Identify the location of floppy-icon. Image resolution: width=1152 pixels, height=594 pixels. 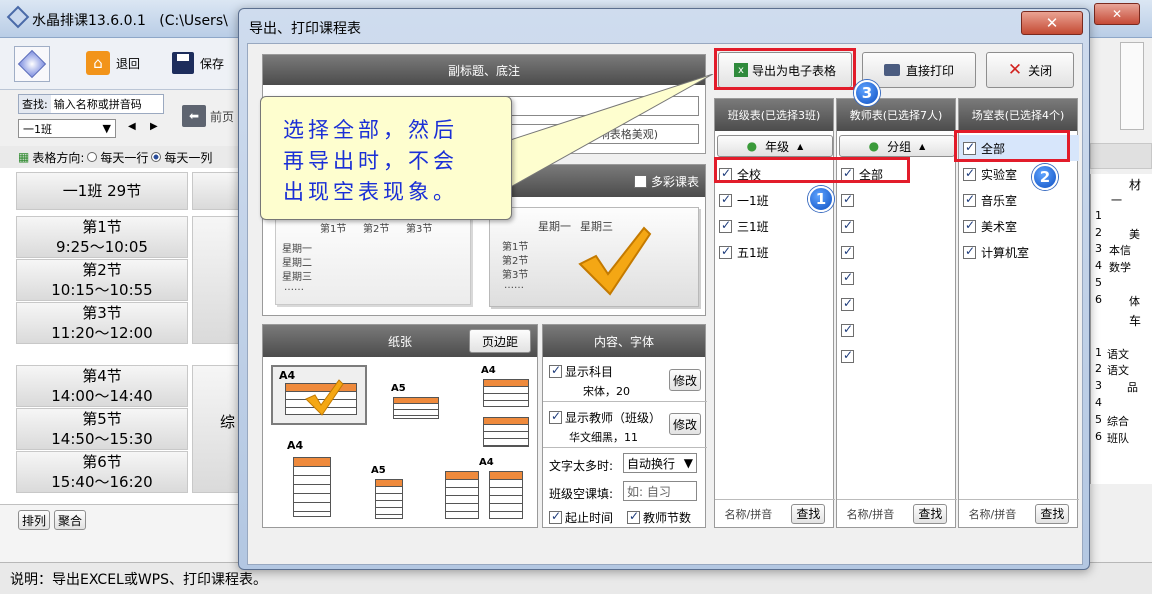
(183, 63).